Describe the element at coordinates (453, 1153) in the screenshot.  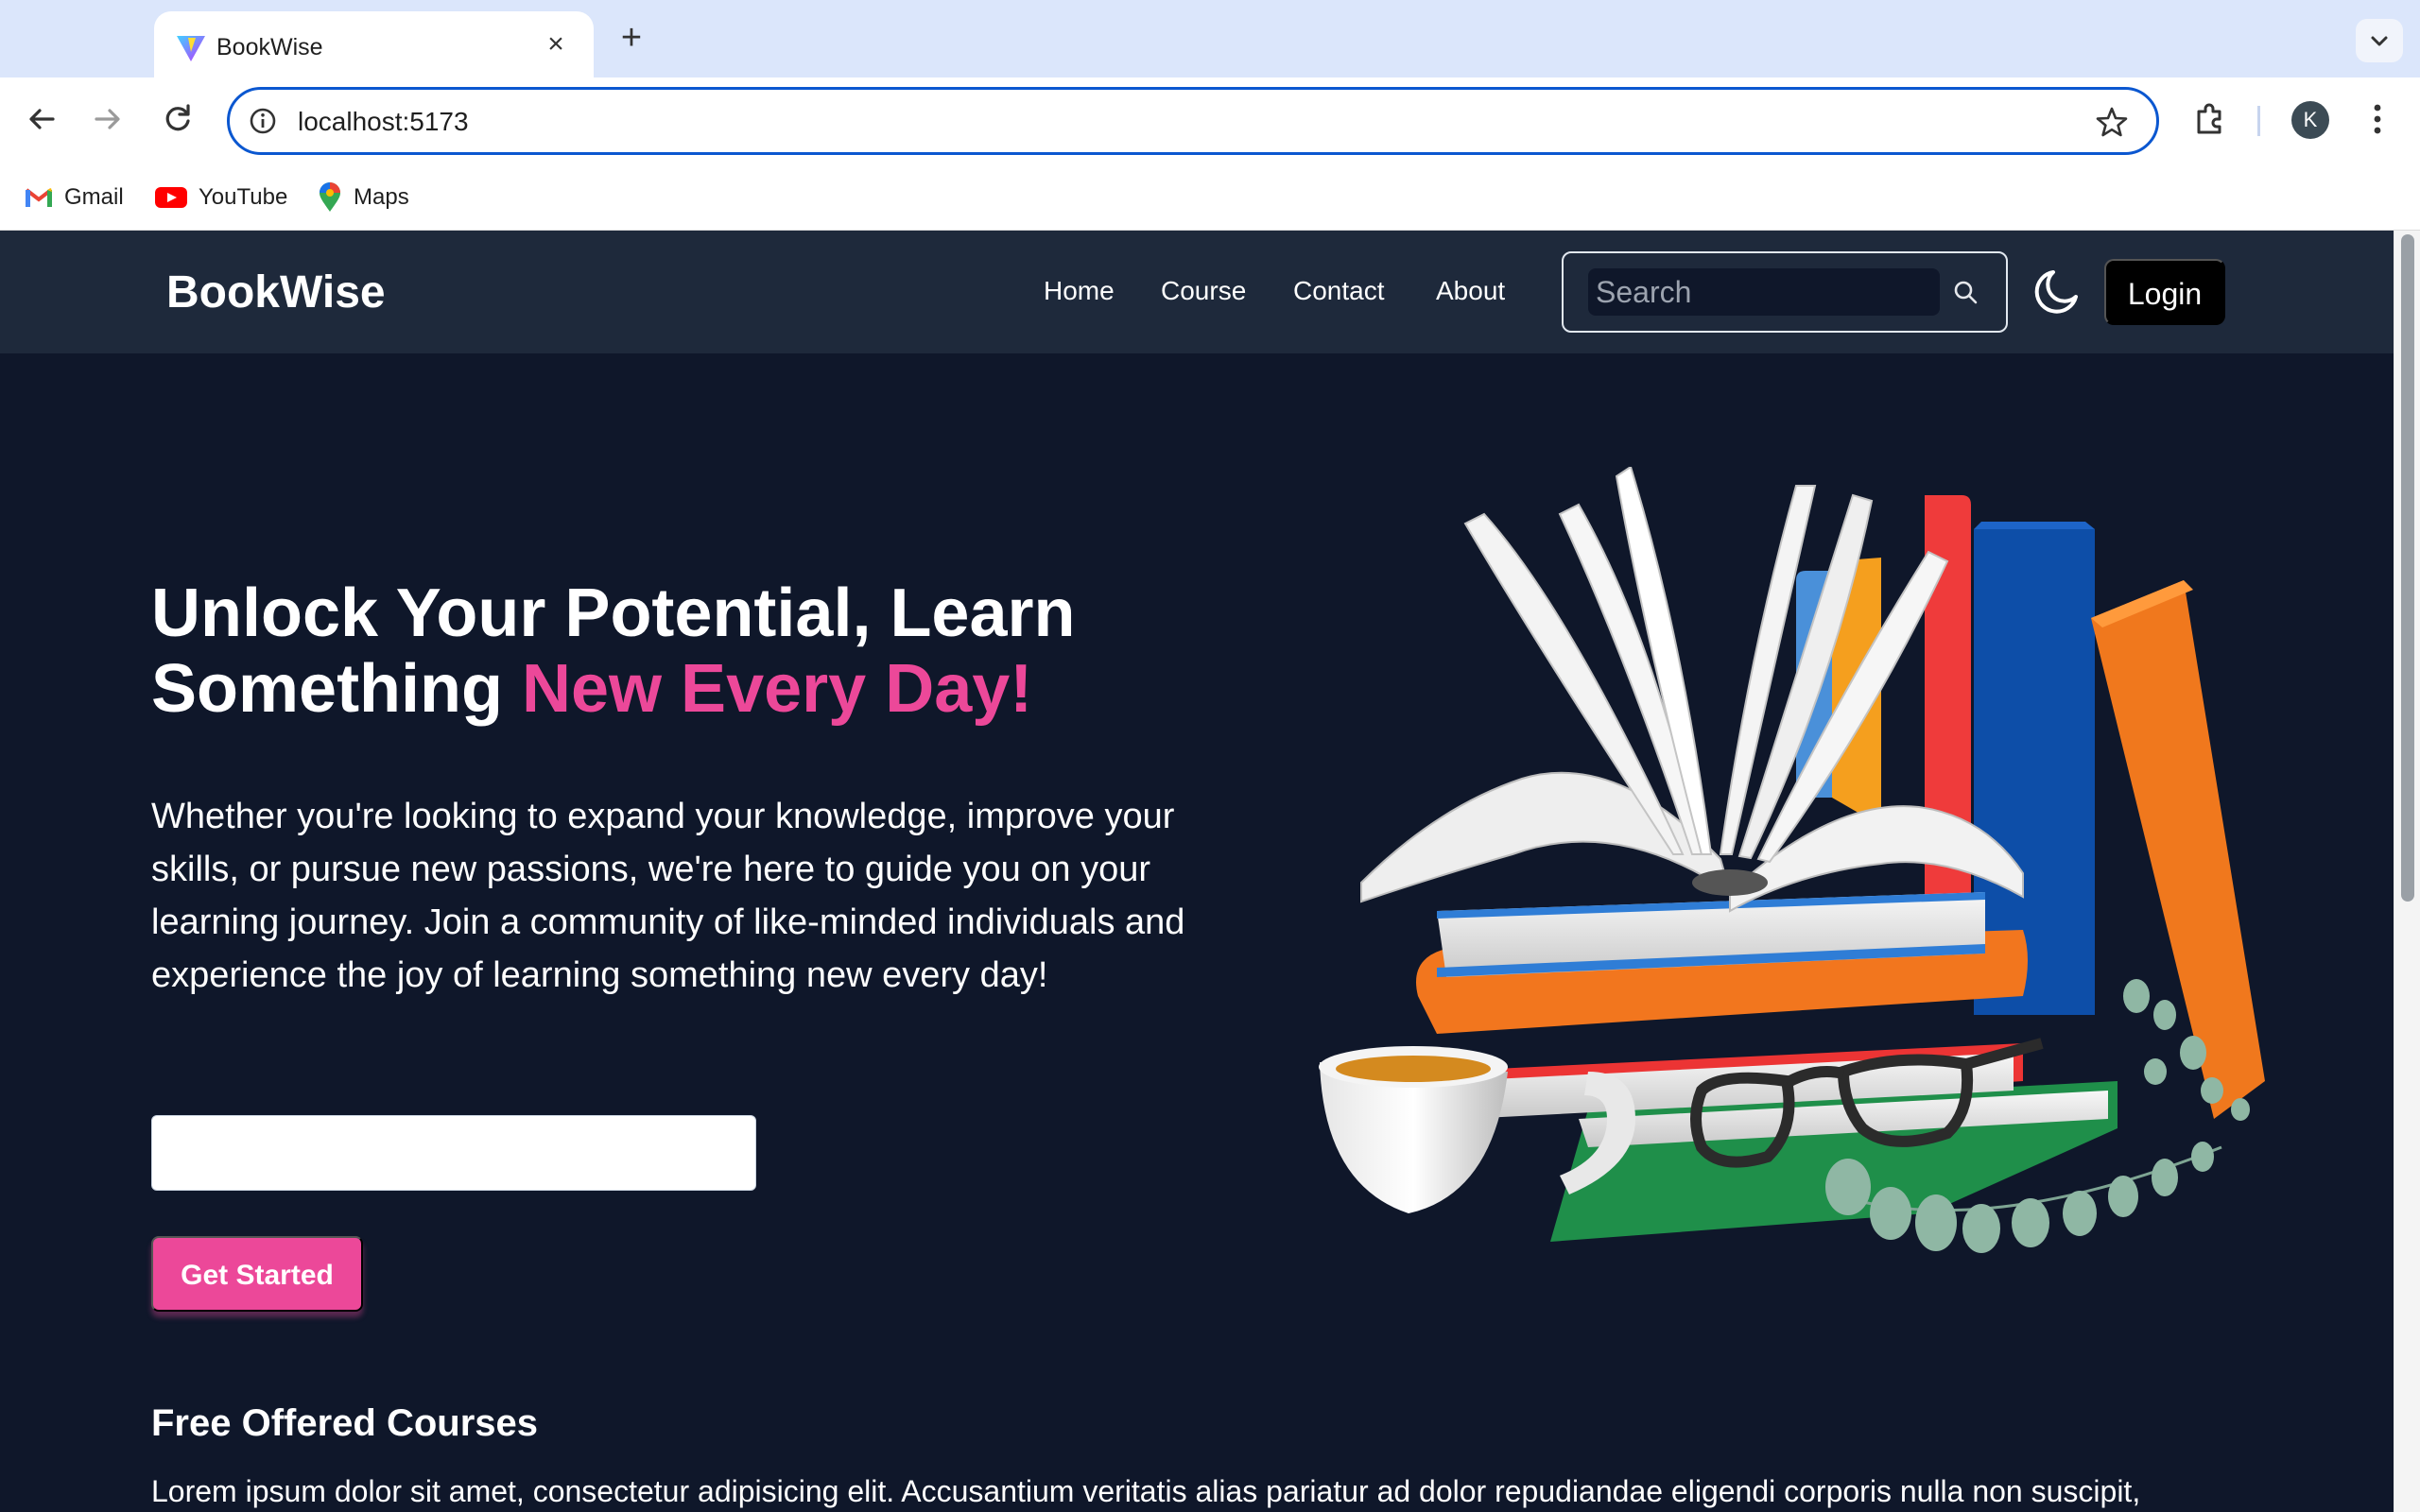
I see `email-field` at that location.